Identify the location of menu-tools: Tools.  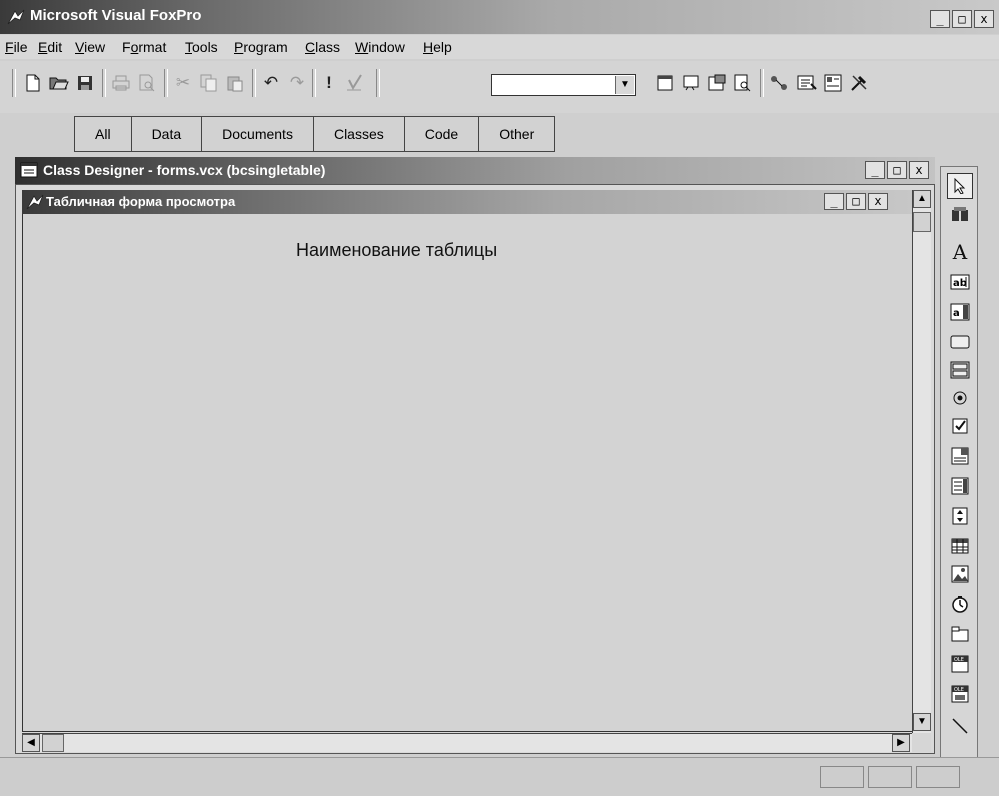
(201, 47).